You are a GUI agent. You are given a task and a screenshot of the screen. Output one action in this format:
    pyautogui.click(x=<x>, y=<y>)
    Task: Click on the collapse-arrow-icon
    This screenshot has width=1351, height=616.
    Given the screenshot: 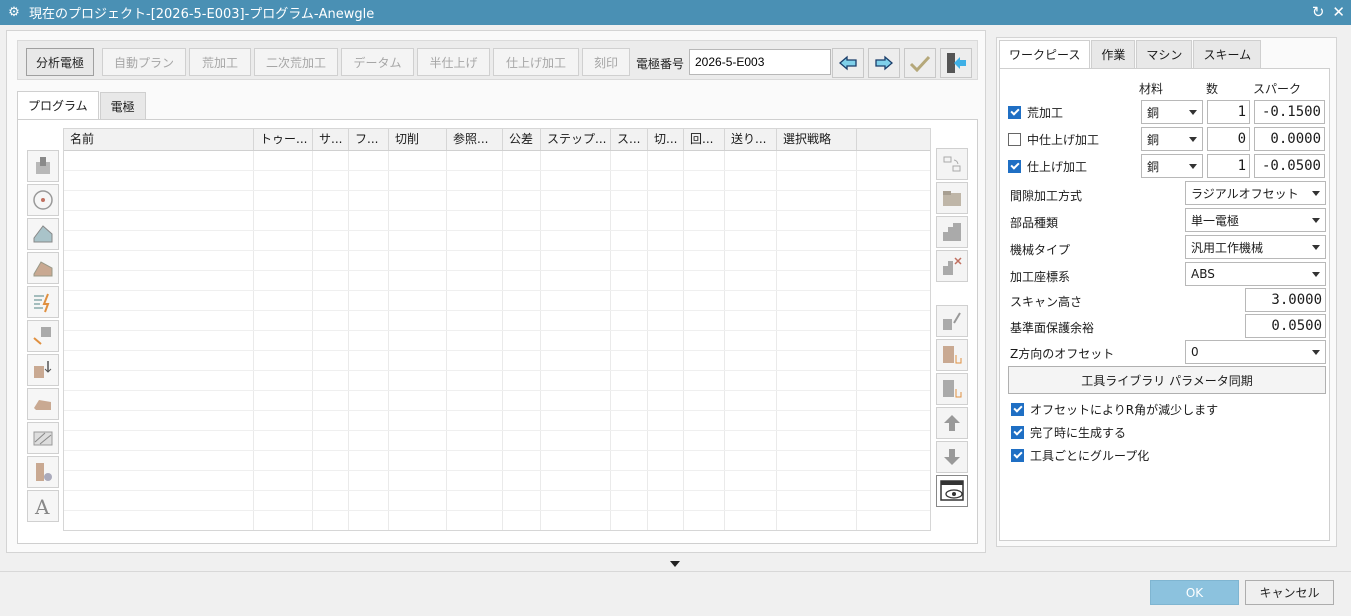 What is the action you would take?
    pyautogui.click(x=675, y=564)
    